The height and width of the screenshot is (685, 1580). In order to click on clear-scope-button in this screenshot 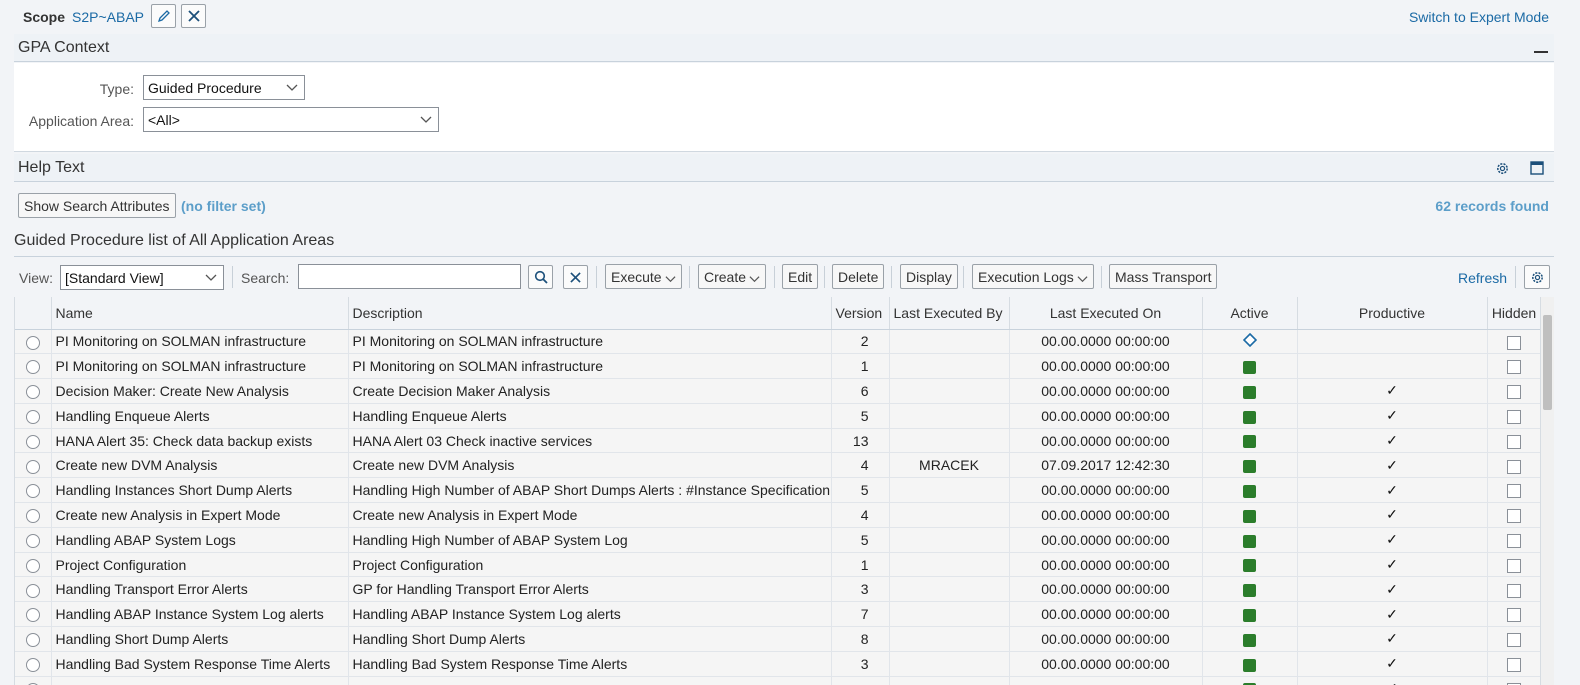, I will do `click(193, 16)`.